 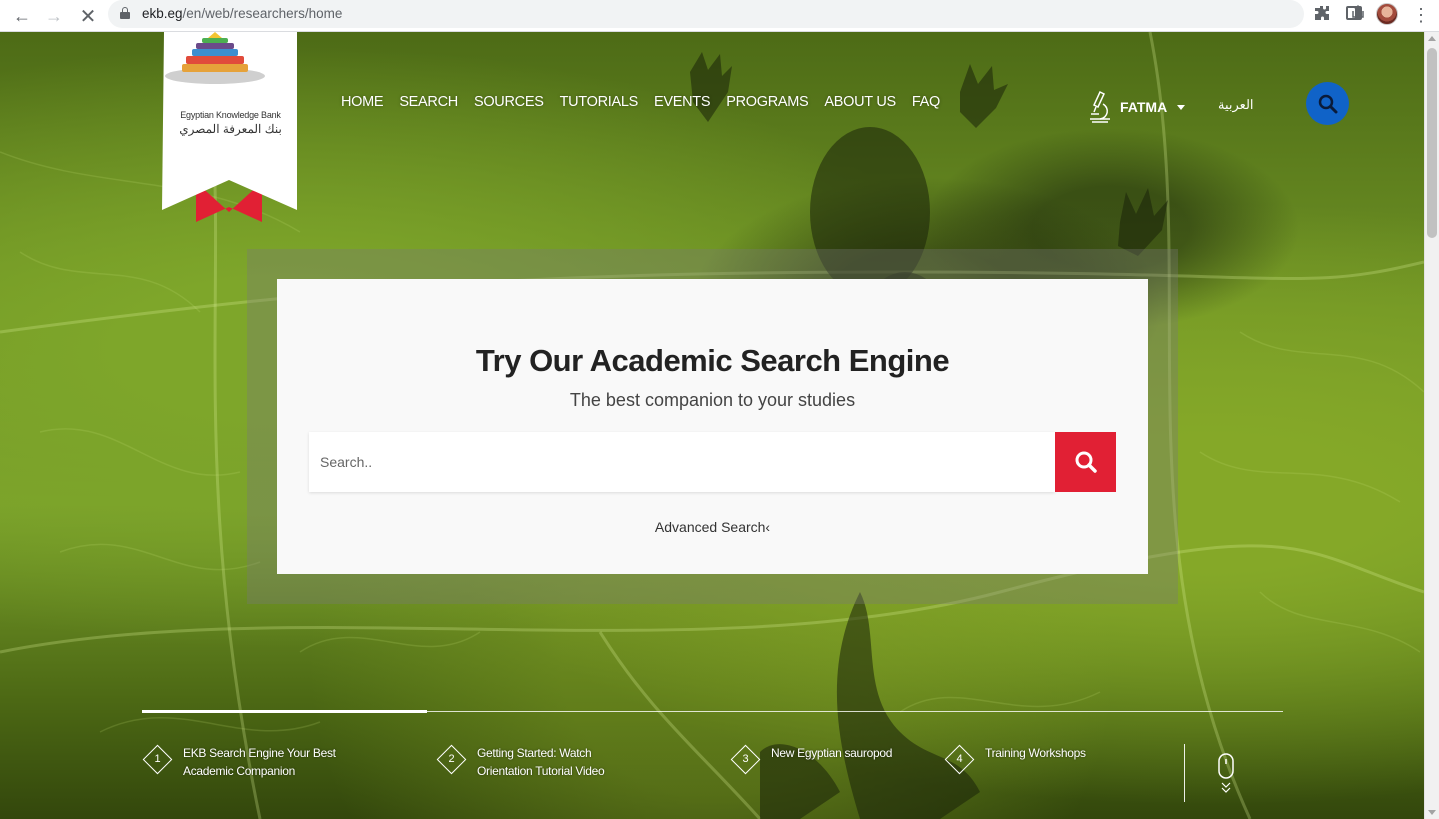 I want to click on search-title: Try Our Academic Search Engine, so click(x=712, y=360).